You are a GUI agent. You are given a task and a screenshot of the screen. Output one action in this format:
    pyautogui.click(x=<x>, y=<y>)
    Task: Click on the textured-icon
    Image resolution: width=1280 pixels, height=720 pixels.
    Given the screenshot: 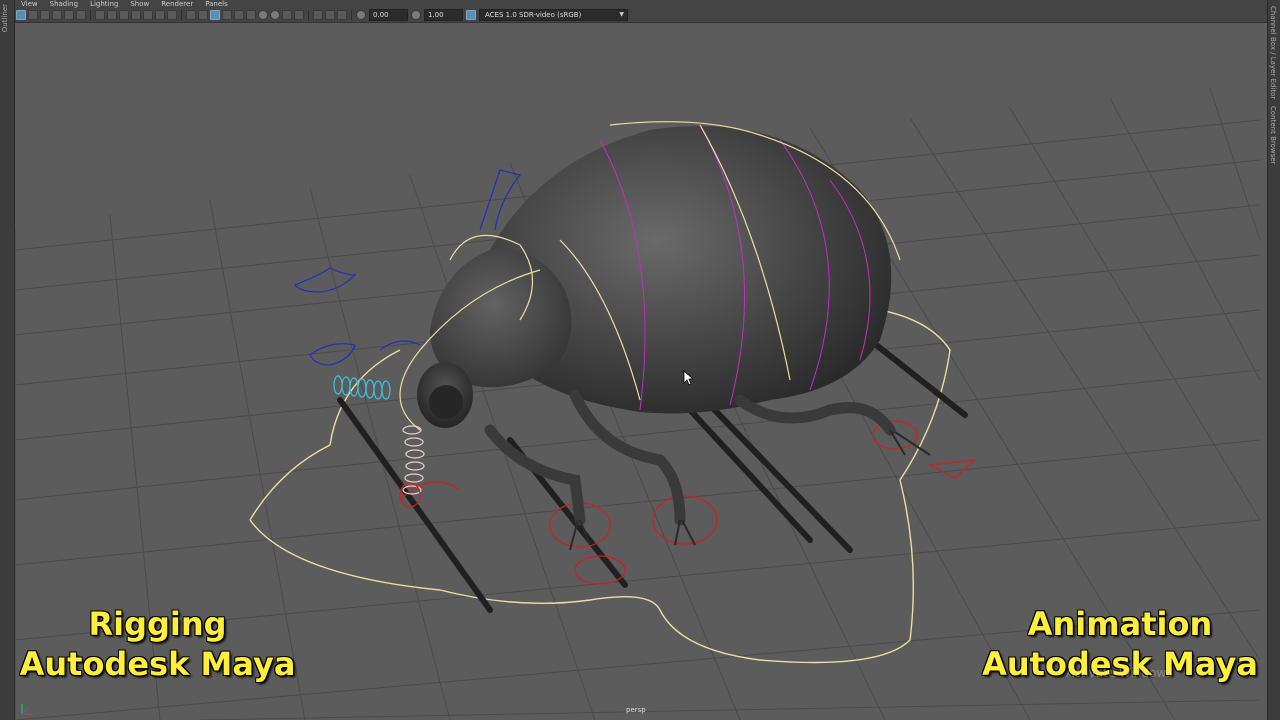 What is the action you would take?
    pyautogui.click(x=227, y=15)
    